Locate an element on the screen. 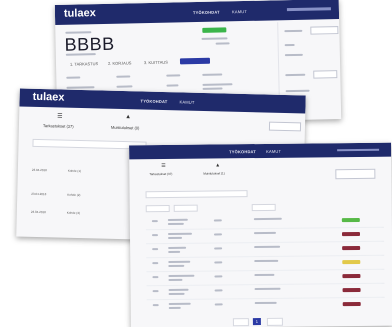 This screenshot has width=392, height=327. tab-tarkastus: 1. TARKASTUS is located at coordinates (84, 64).